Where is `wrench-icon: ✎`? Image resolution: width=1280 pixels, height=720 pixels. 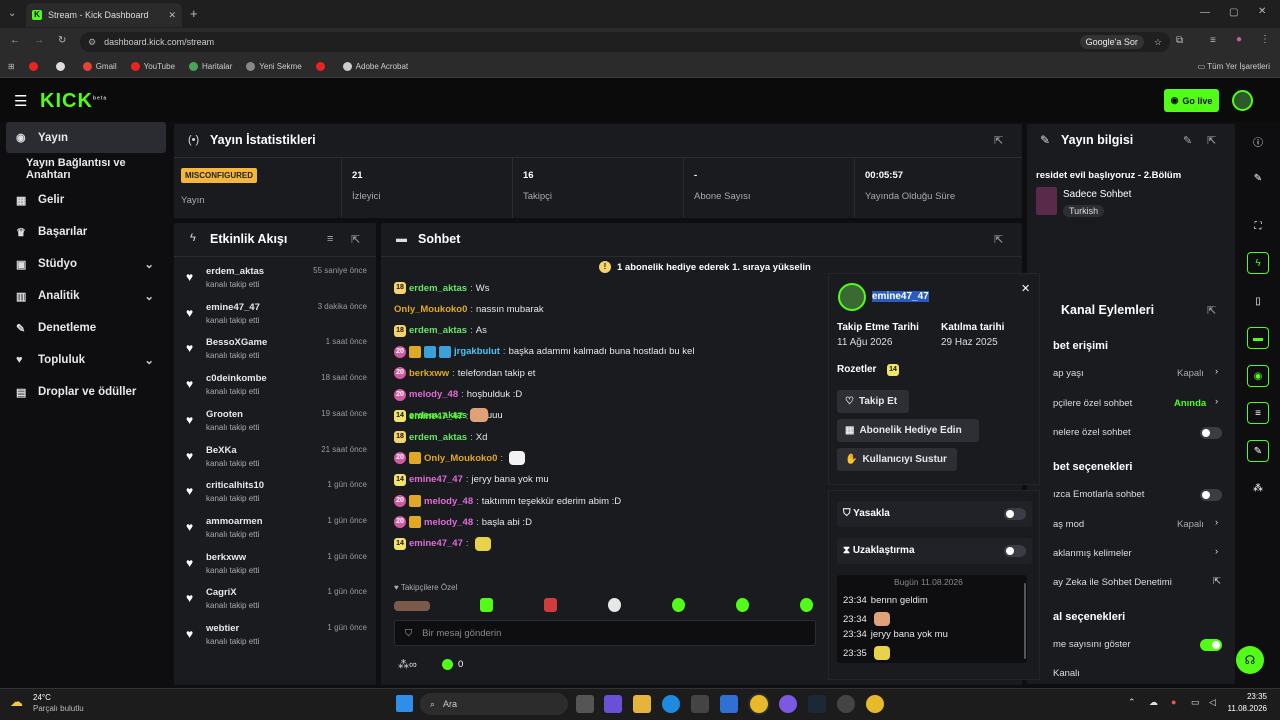 wrench-icon: ✎ is located at coordinates (1258, 451).